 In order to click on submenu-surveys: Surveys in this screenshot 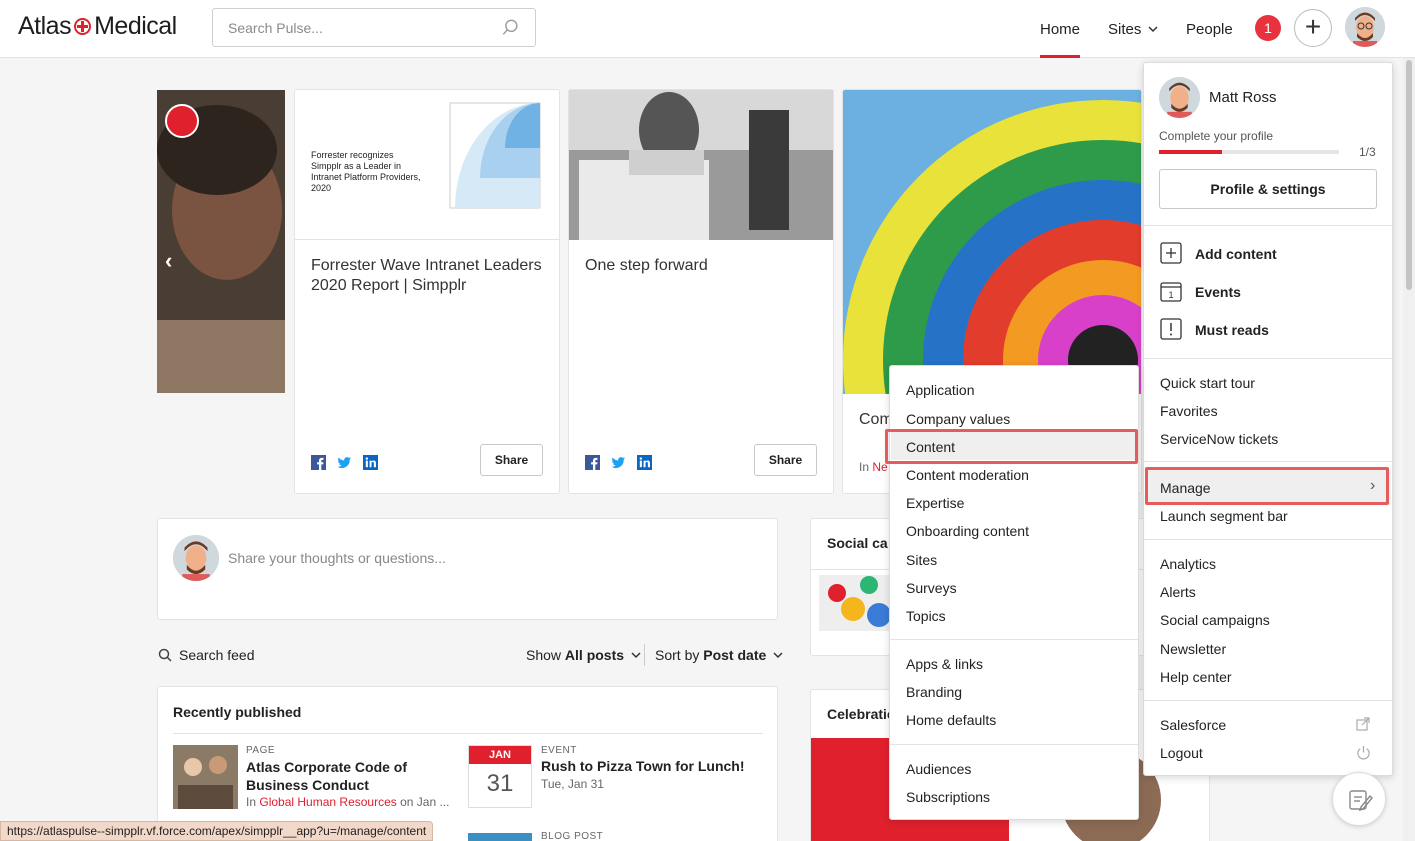, I will do `click(931, 588)`.